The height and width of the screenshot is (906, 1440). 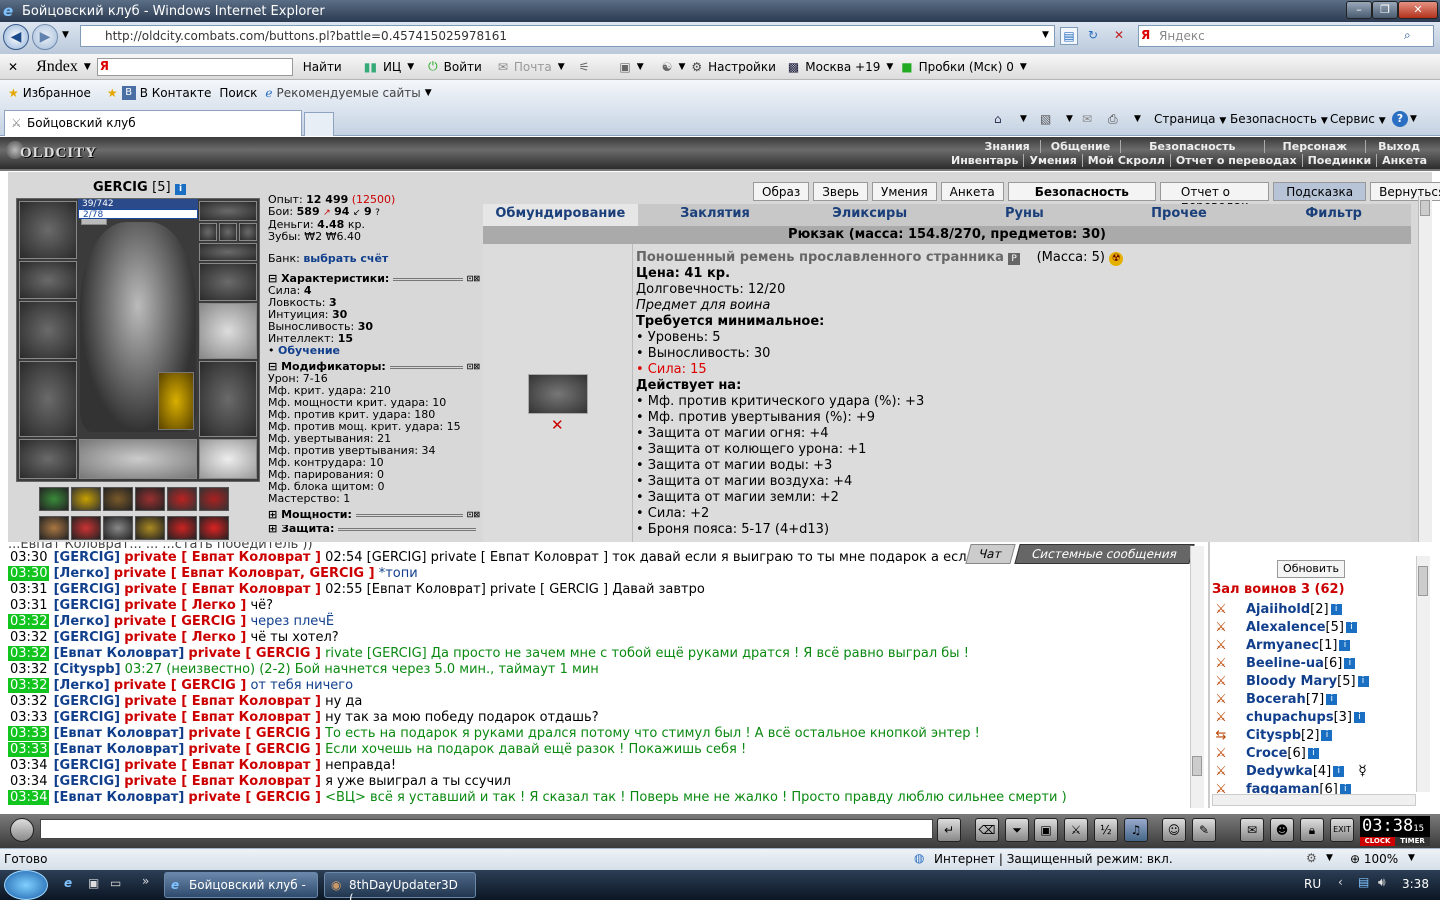 What do you see at coordinates (222, 701) in the screenshot?
I see `chat-private-to: private [ Евпат Коловрат ]` at bounding box center [222, 701].